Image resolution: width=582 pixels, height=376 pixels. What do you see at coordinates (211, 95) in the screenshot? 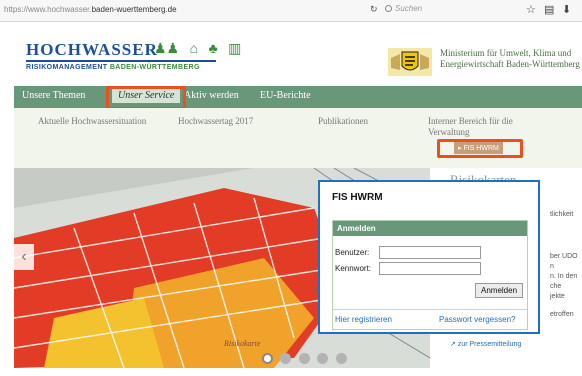
I see `nav-item-aktiv-werden: Aktiv werden` at bounding box center [211, 95].